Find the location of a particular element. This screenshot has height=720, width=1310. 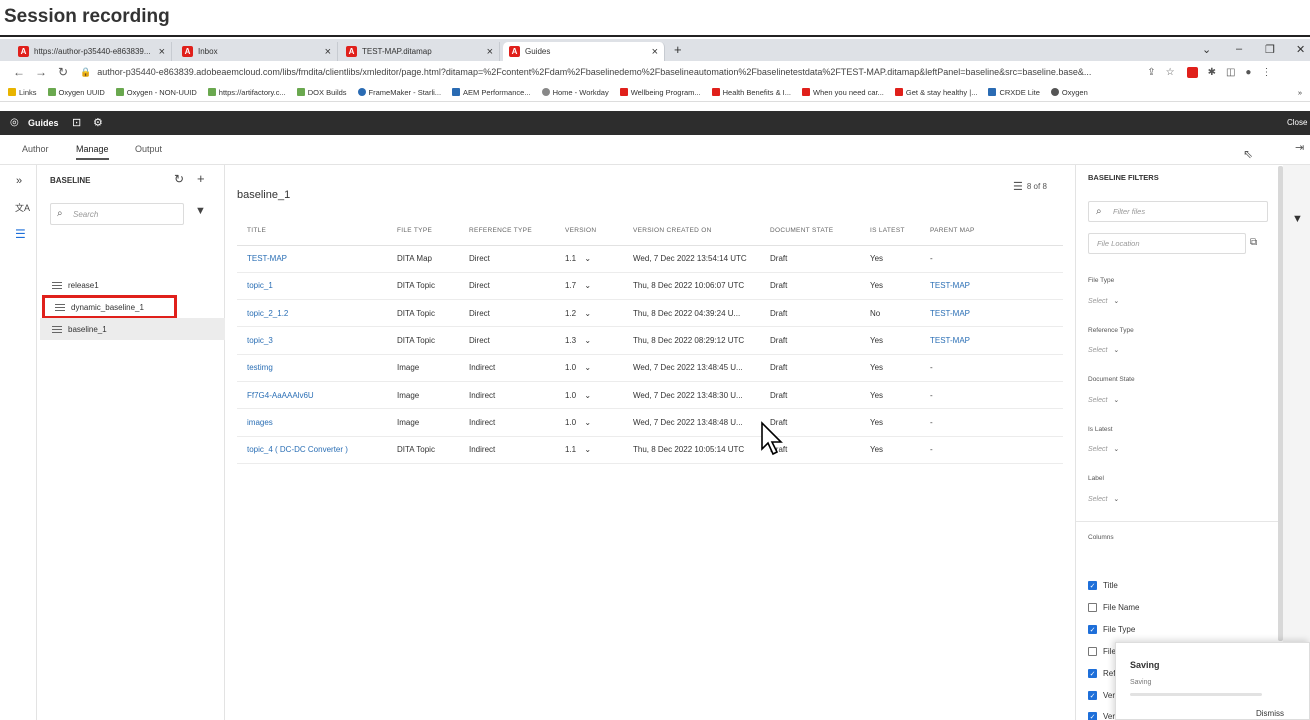

bookmark: Oxygen UUID is located at coordinates (76, 92).